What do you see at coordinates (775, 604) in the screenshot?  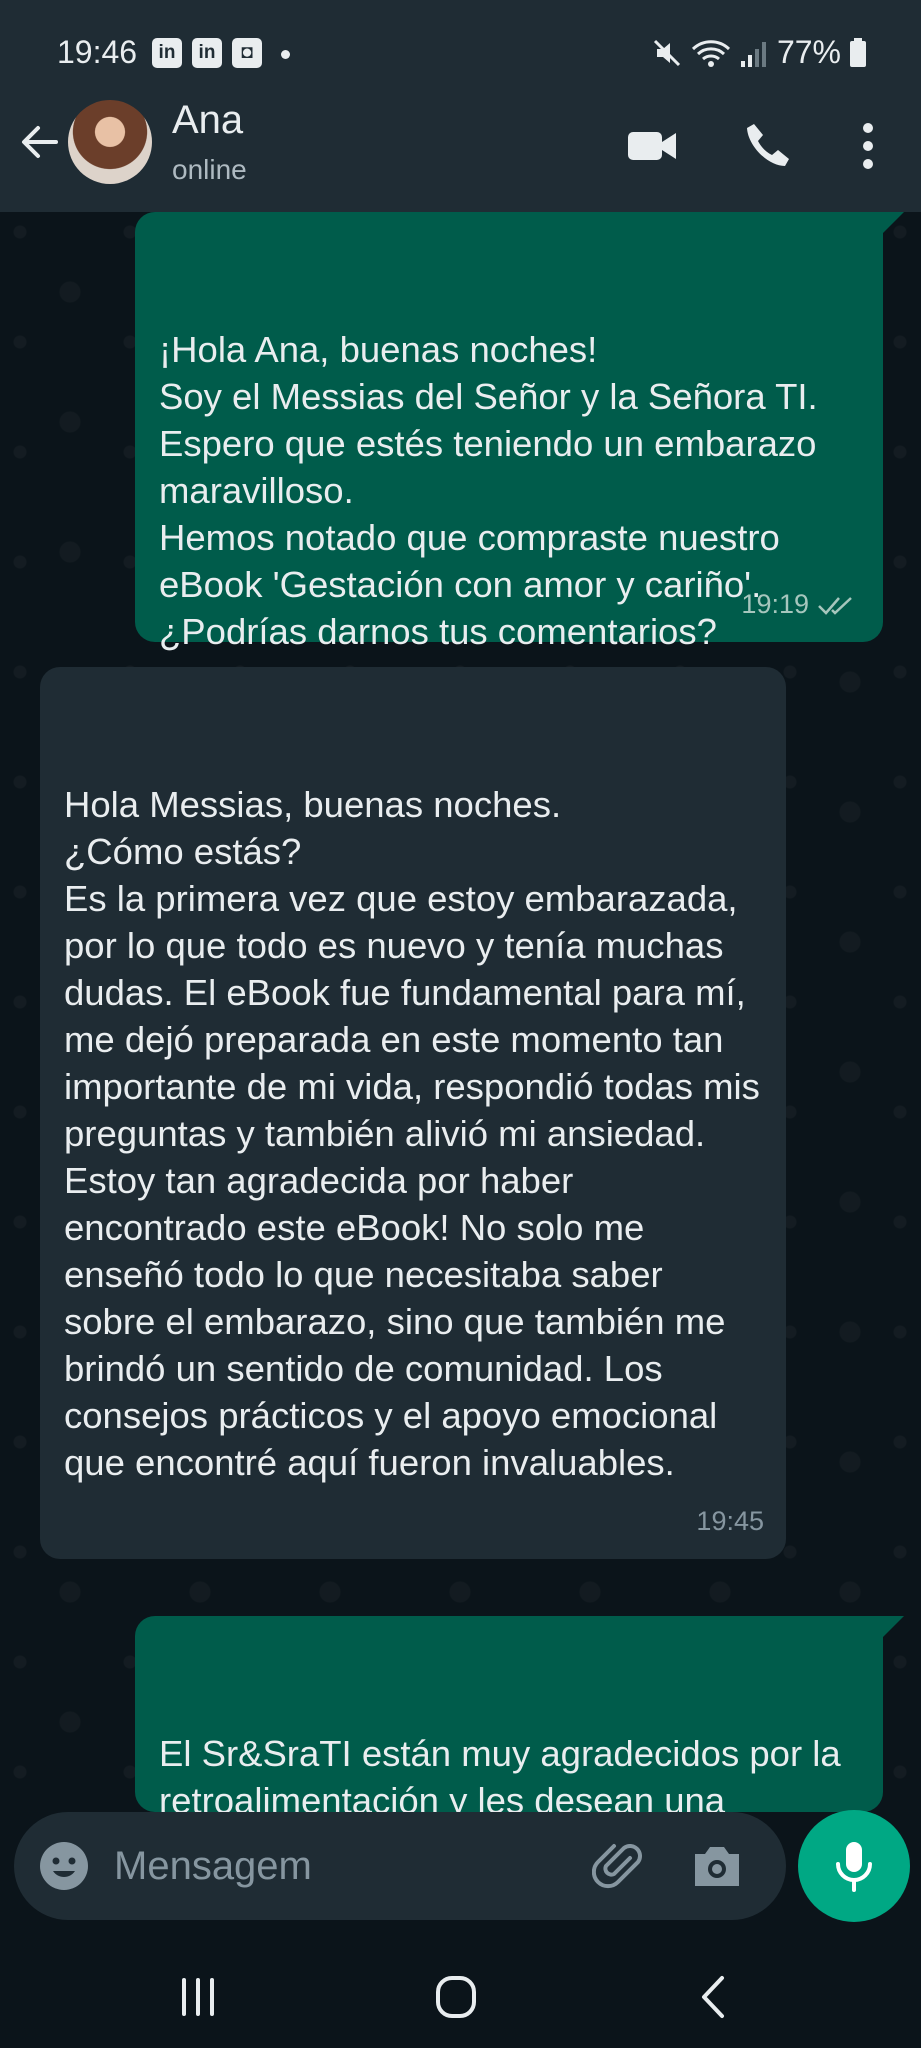 I see `message-time: 19:19` at bounding box center [775, 604].